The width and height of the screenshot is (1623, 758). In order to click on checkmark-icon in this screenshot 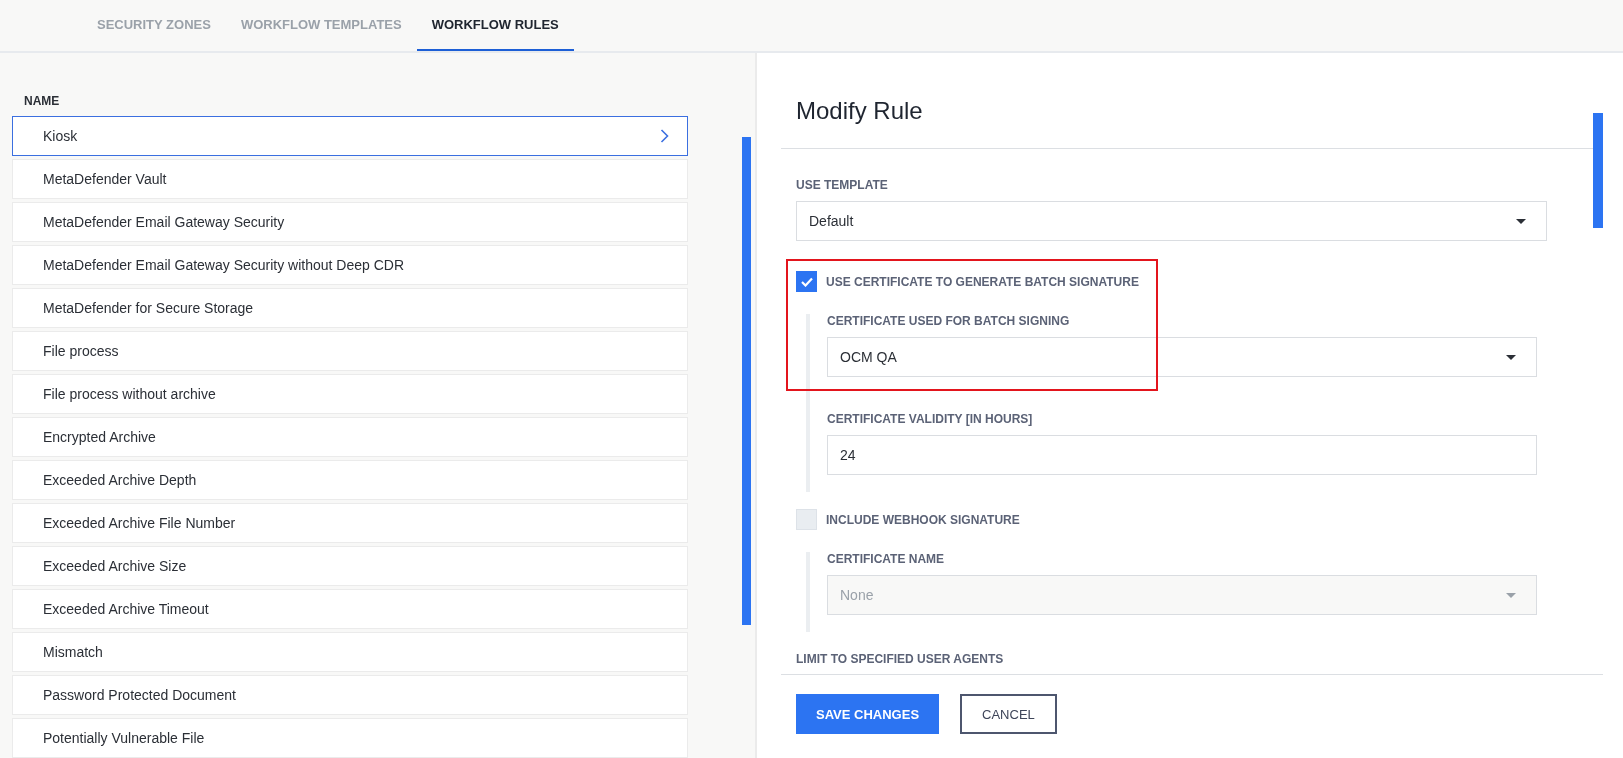, I will do `click(806, 281)`.